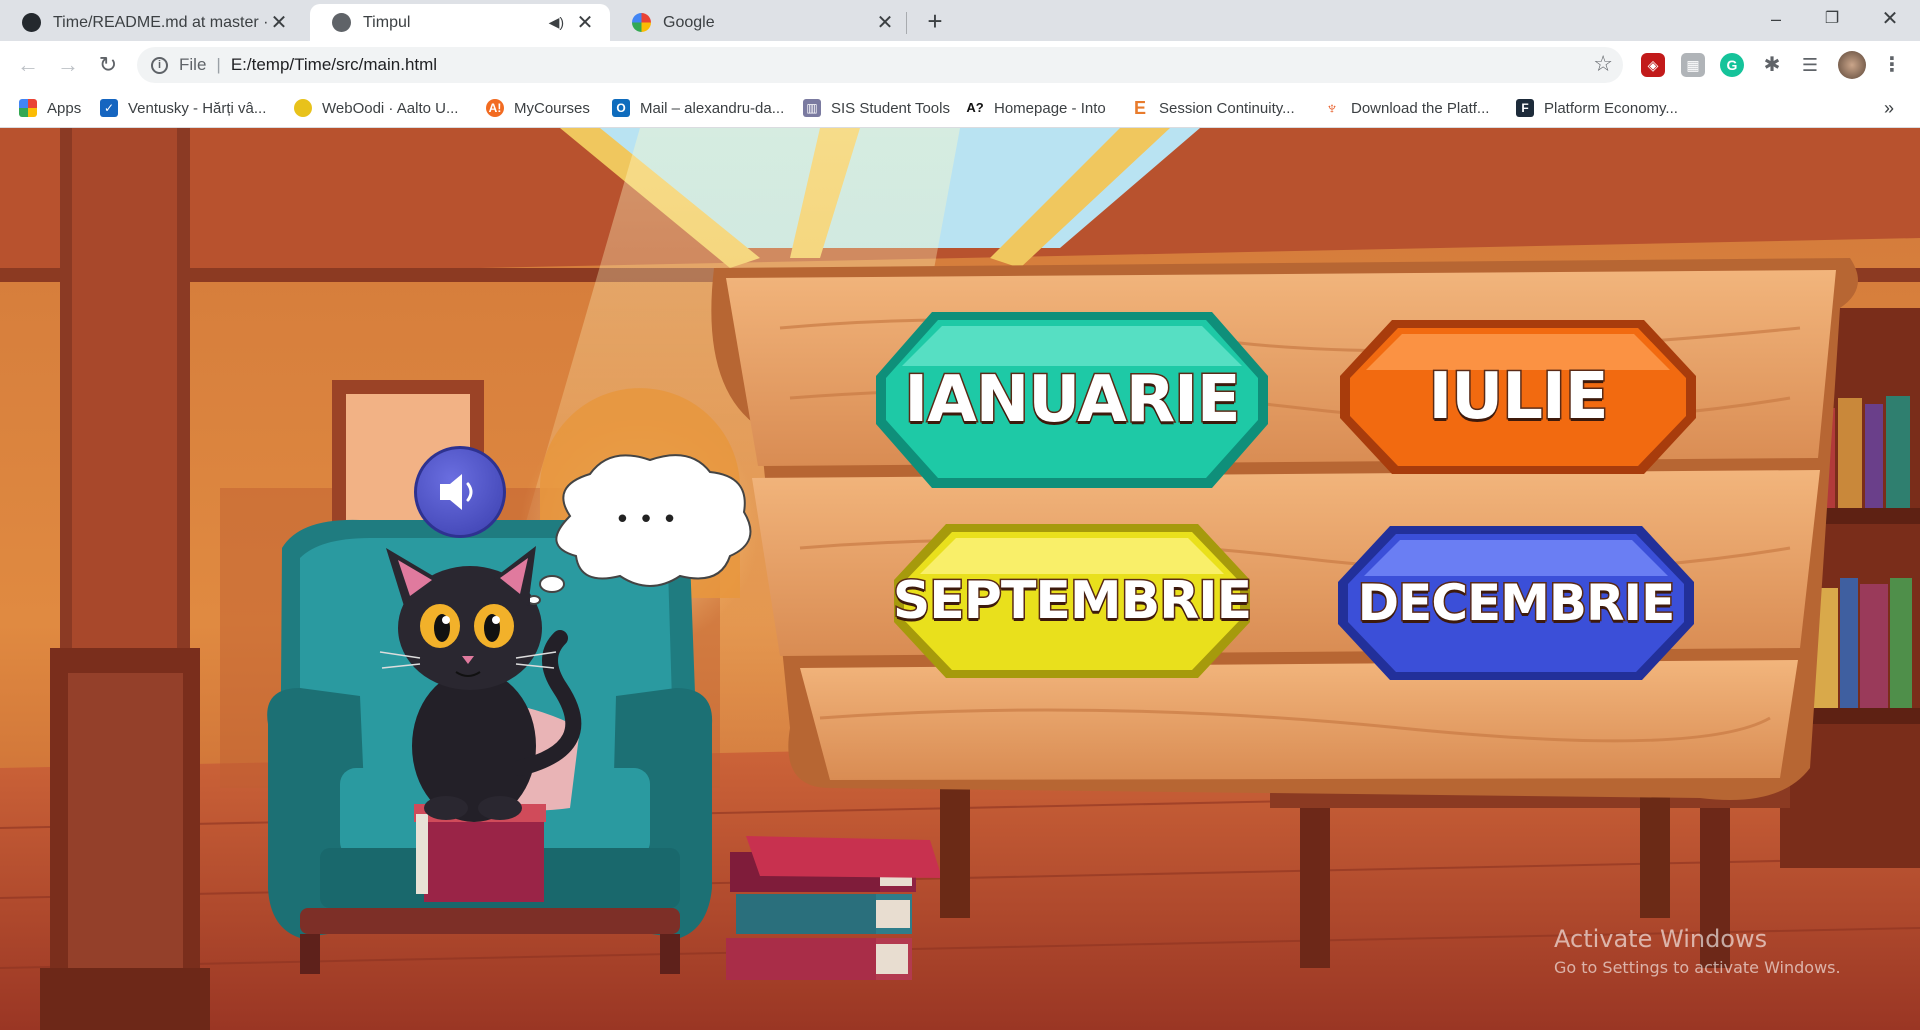 This screenshot has width=1920, height=1030. I want to click on bookmark-mycourses: A! MyCourses, so click(538, 108).